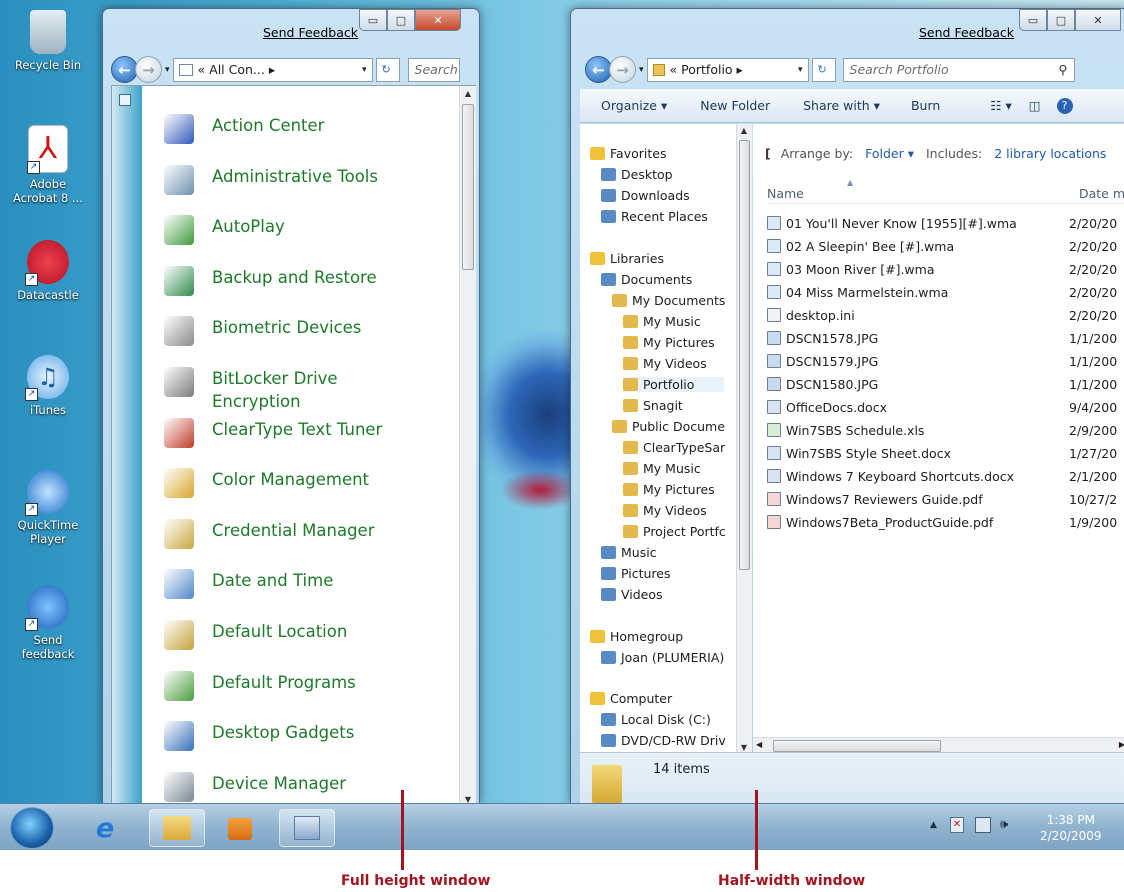  What do you see at coordinates (636, 573) in the screenshot?
I see `nav-item: Pictures` at bounding box center [636, 573].